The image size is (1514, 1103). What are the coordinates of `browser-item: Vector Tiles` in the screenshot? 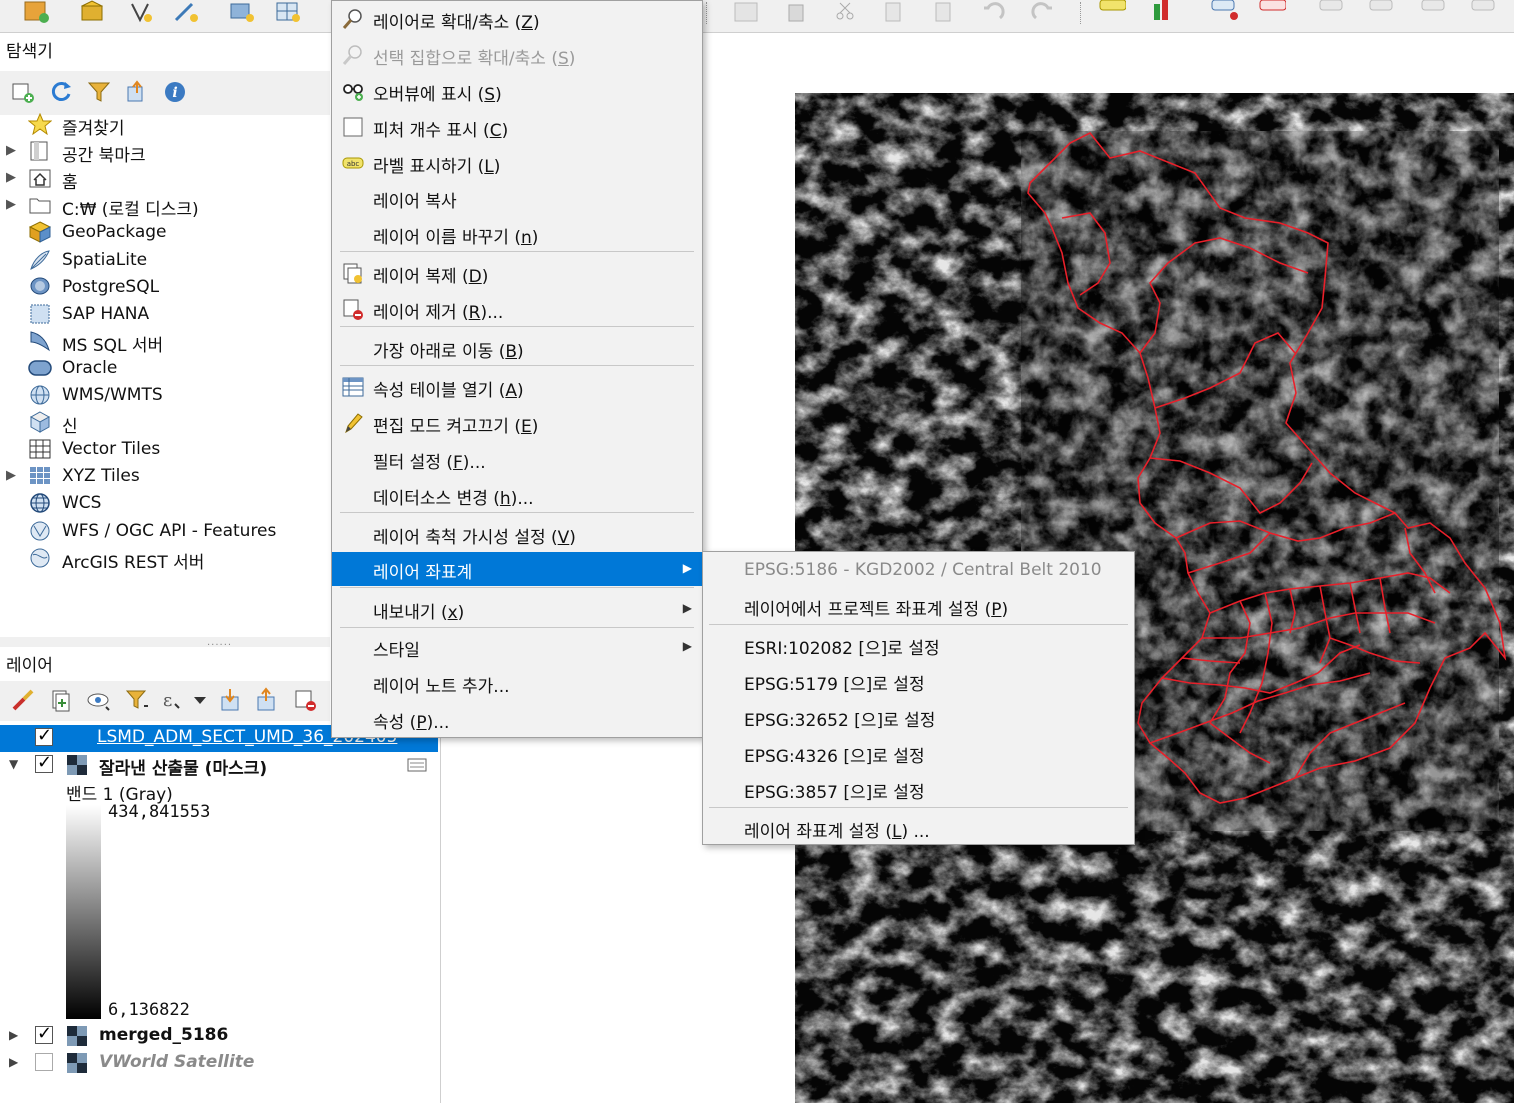 It's located at (165, 449).